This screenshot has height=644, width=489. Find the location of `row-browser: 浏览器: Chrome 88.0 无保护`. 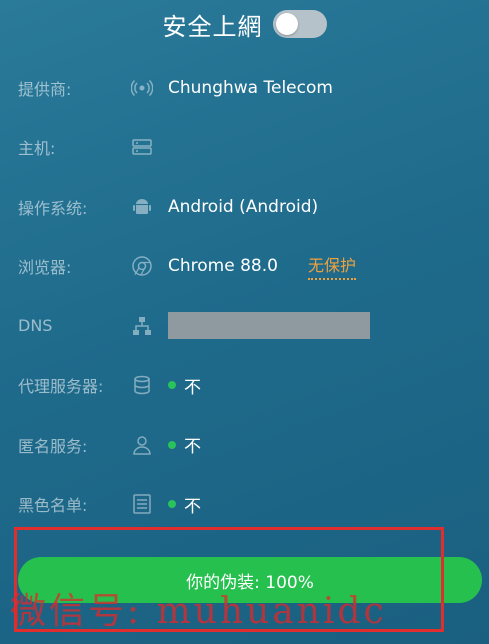

row-browser: 浏览器: Chrome 88.0 无保护 is located at coordinates (244, 267).